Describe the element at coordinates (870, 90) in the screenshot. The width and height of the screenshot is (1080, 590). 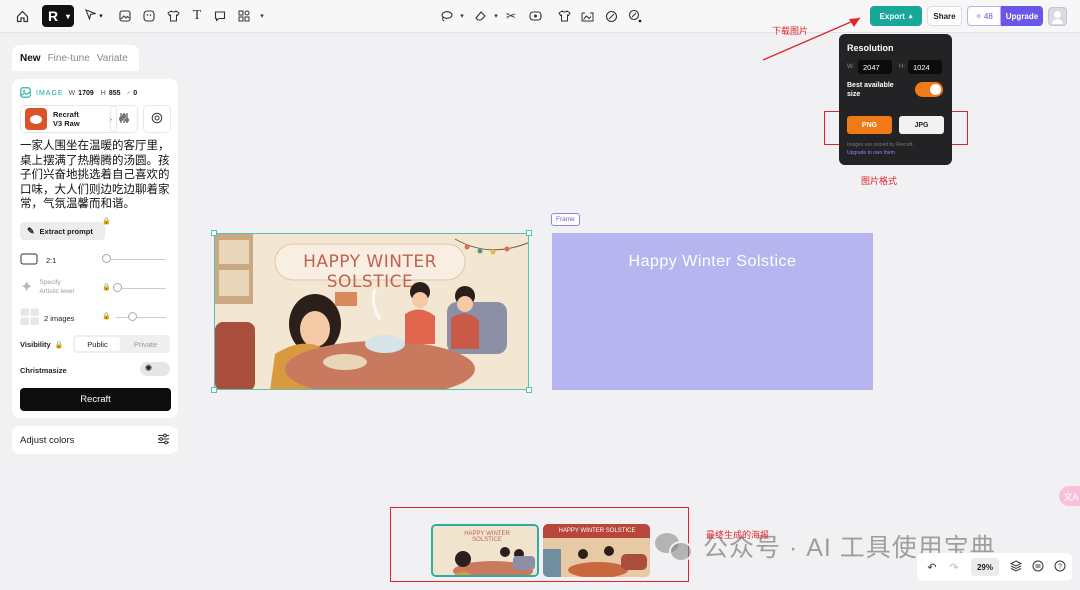
I see `best-size-label: Best available size` at that location.